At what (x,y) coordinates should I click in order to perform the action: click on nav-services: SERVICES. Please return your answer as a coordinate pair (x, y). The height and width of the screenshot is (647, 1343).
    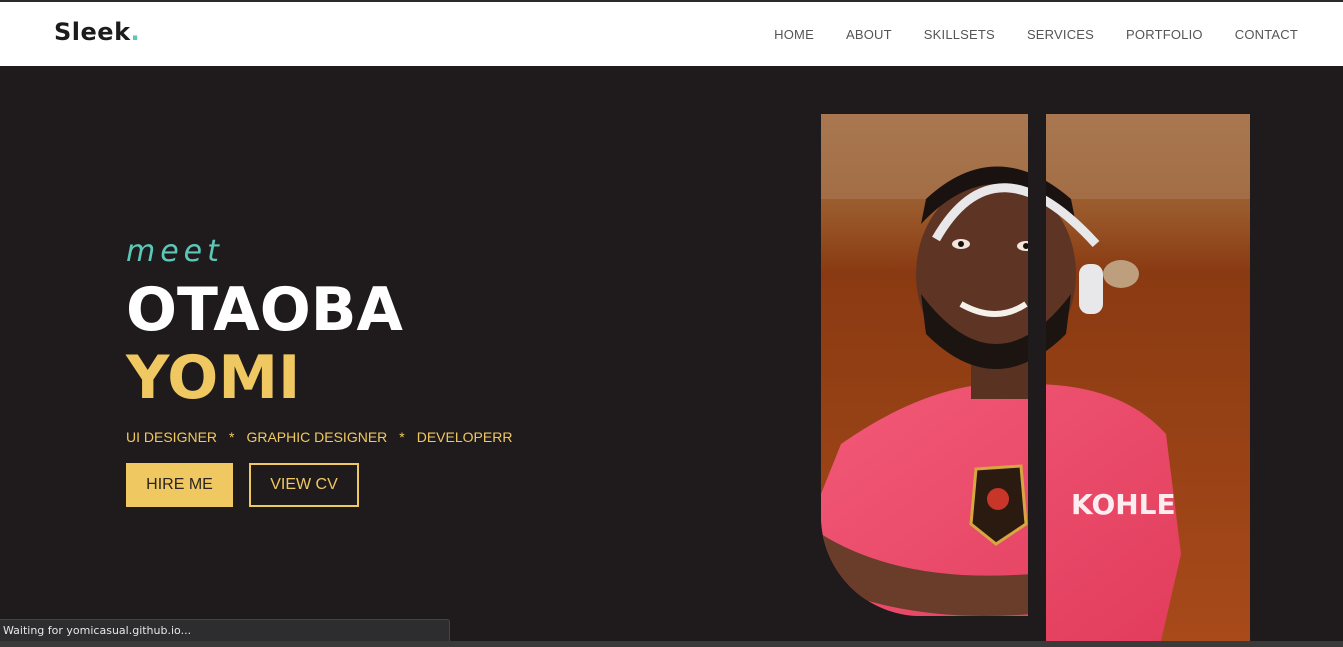
    Looking at the image, I should click on (1060, 34).